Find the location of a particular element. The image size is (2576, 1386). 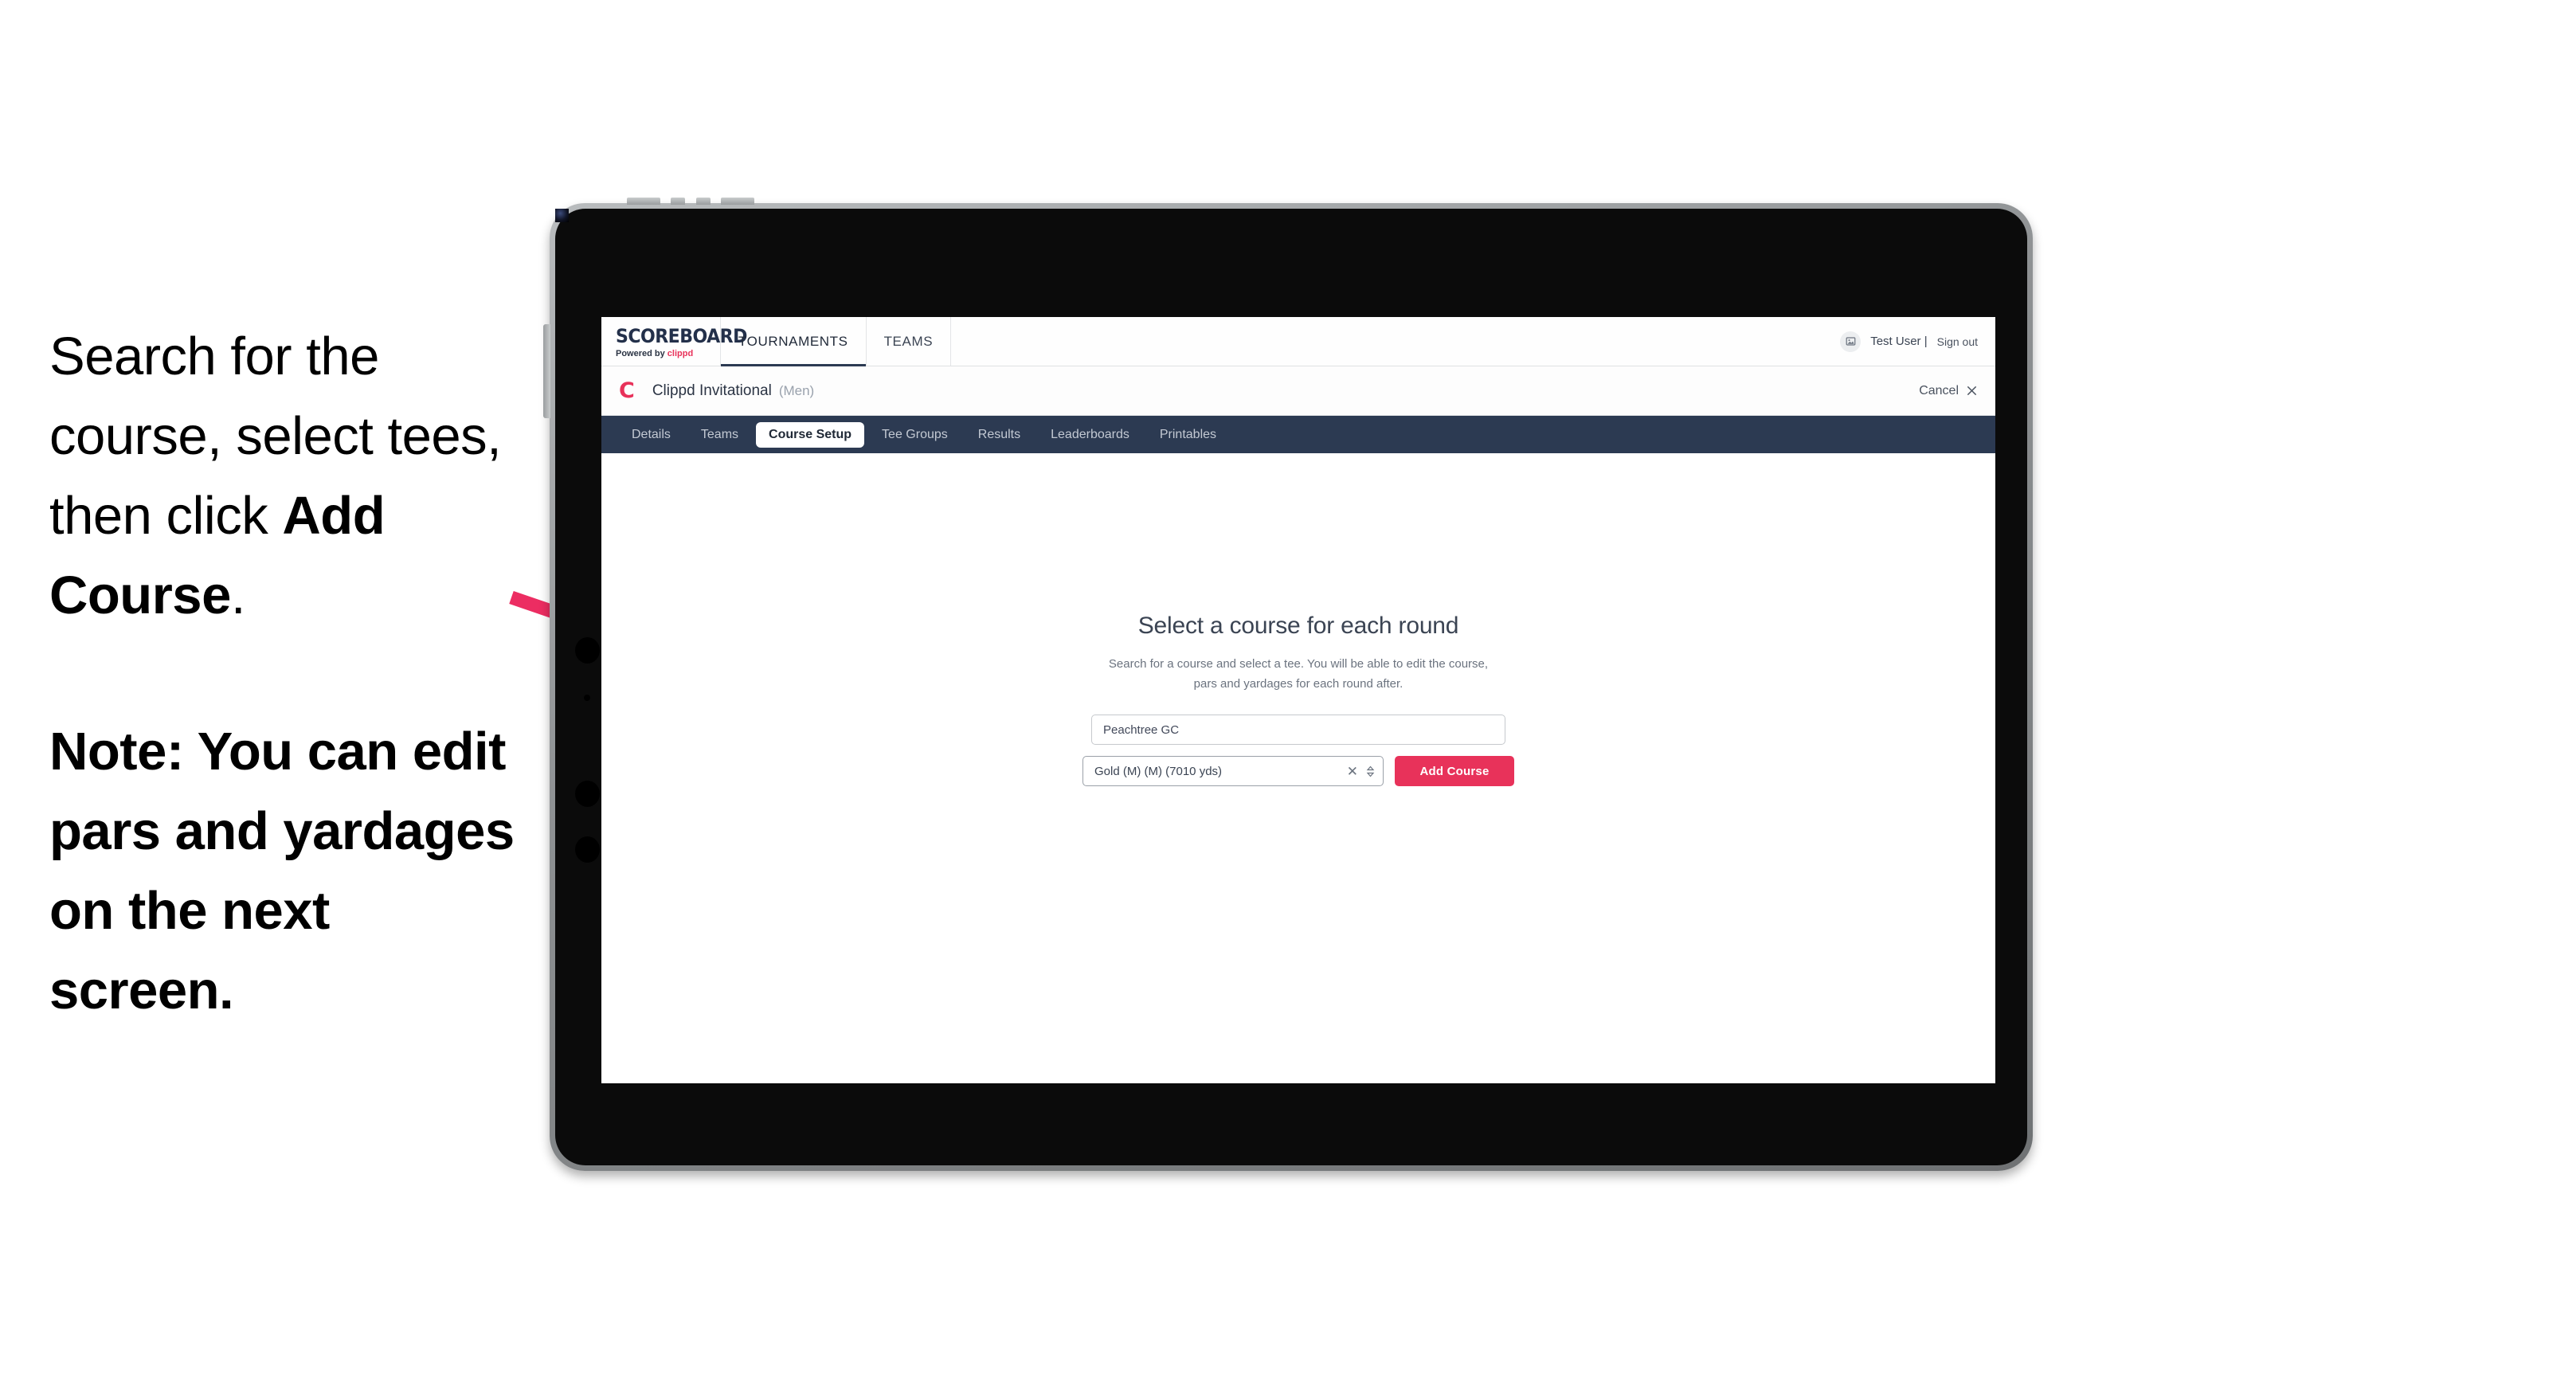

header-nav-tab-label: TOURNAMENTS is located at coordinates (793, 341).